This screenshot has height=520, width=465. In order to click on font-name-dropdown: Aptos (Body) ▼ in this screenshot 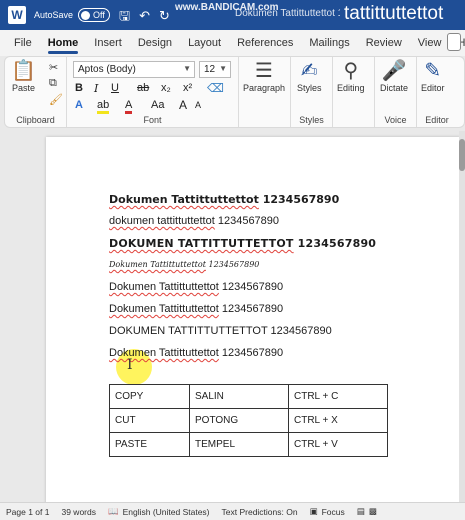, I will do `click(134, 69)`.